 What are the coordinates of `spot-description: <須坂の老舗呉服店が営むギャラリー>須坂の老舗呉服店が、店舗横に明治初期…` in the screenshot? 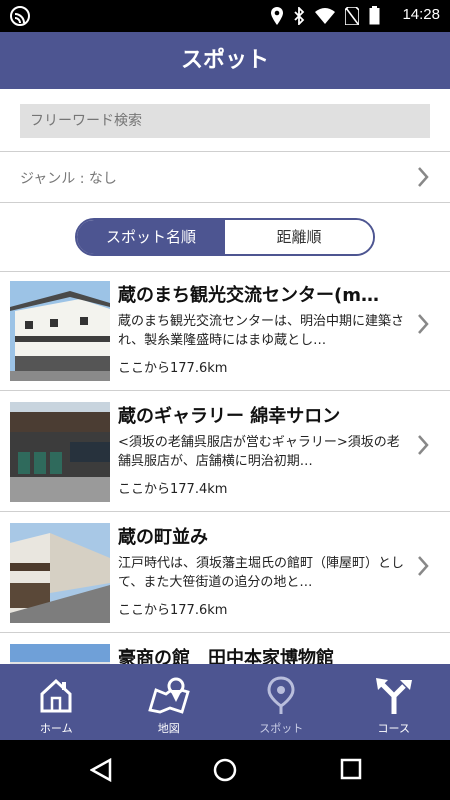 It's located at (259, 452).